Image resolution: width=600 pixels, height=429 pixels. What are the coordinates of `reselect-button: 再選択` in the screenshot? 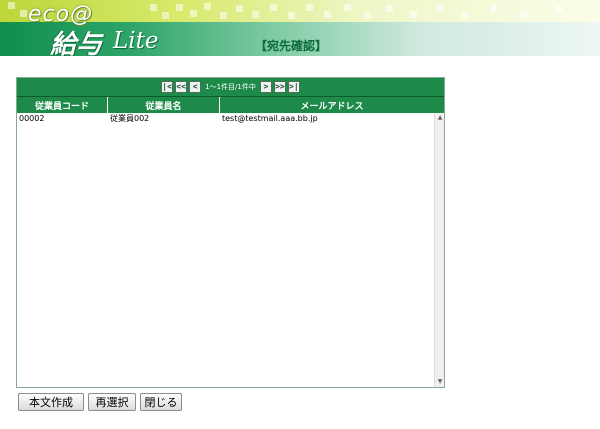 It's located at (112, 402).